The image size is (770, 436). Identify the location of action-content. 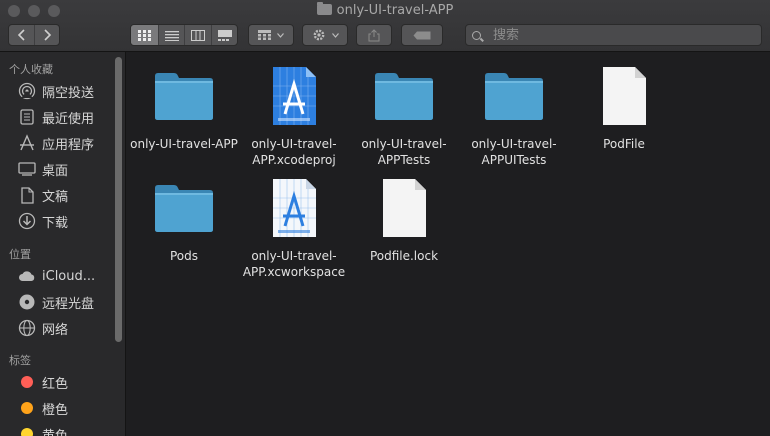
(325, 35).